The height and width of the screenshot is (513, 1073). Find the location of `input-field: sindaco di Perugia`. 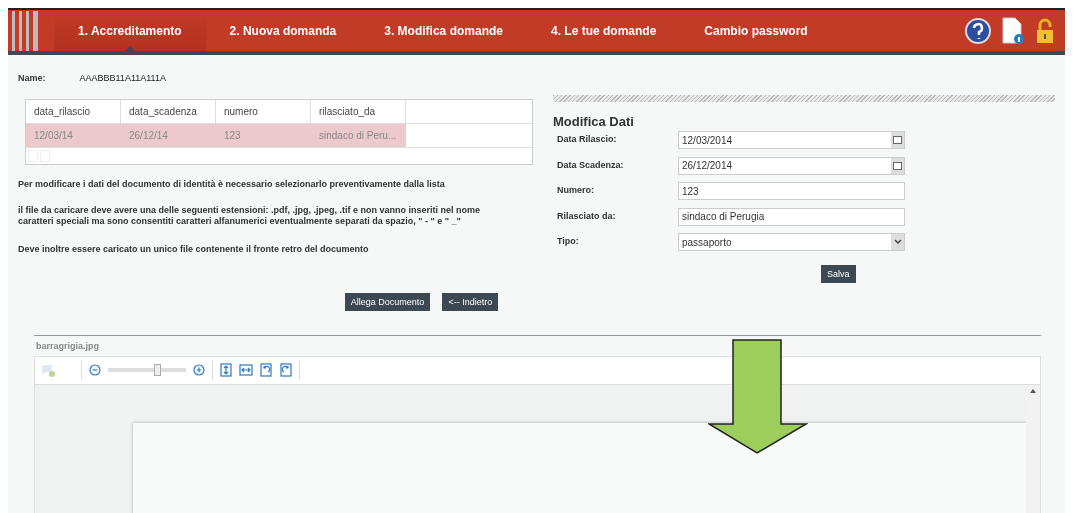

input-field: sindaco di Perugia is located at coordinates (791, 216).